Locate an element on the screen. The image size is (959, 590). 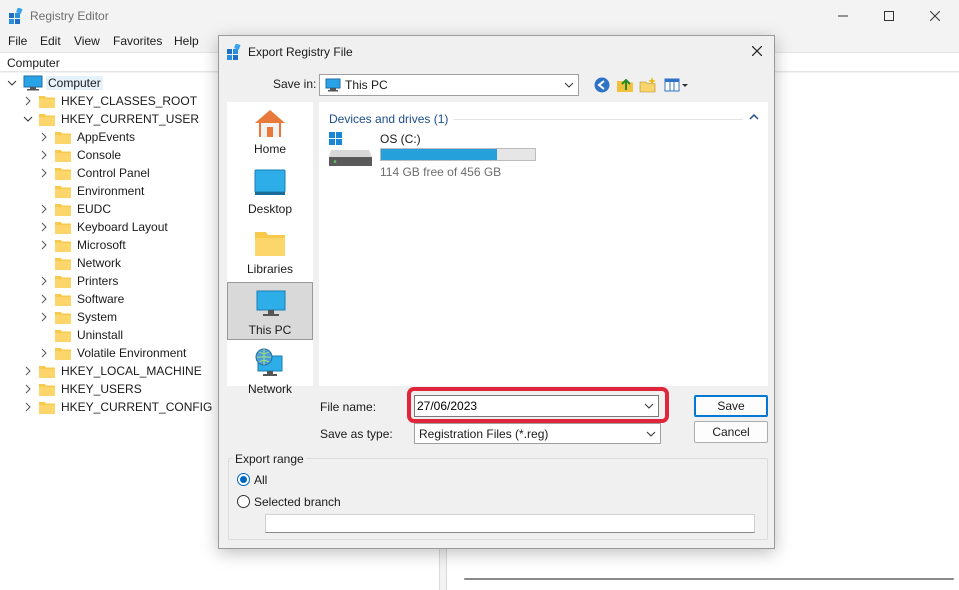
place-label: Desktop is located at coordinates (270, 209).